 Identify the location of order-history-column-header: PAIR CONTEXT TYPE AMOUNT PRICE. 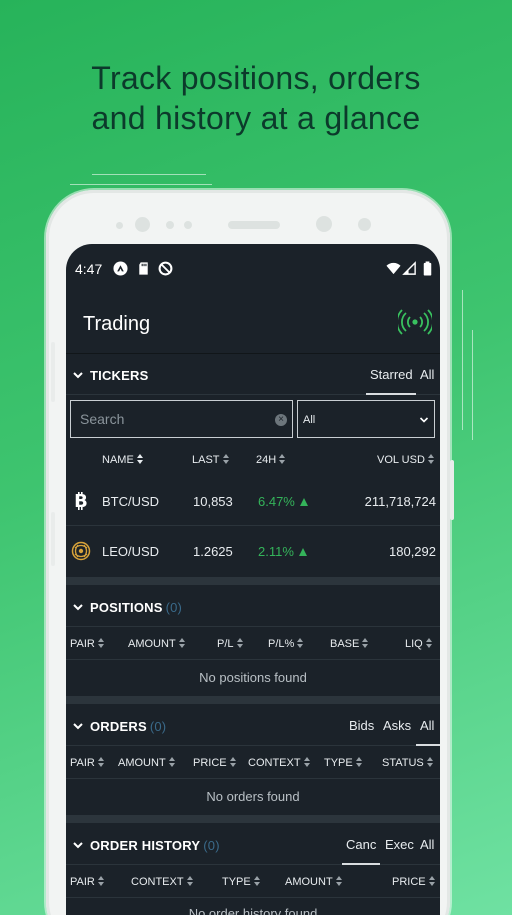
(253, 882).